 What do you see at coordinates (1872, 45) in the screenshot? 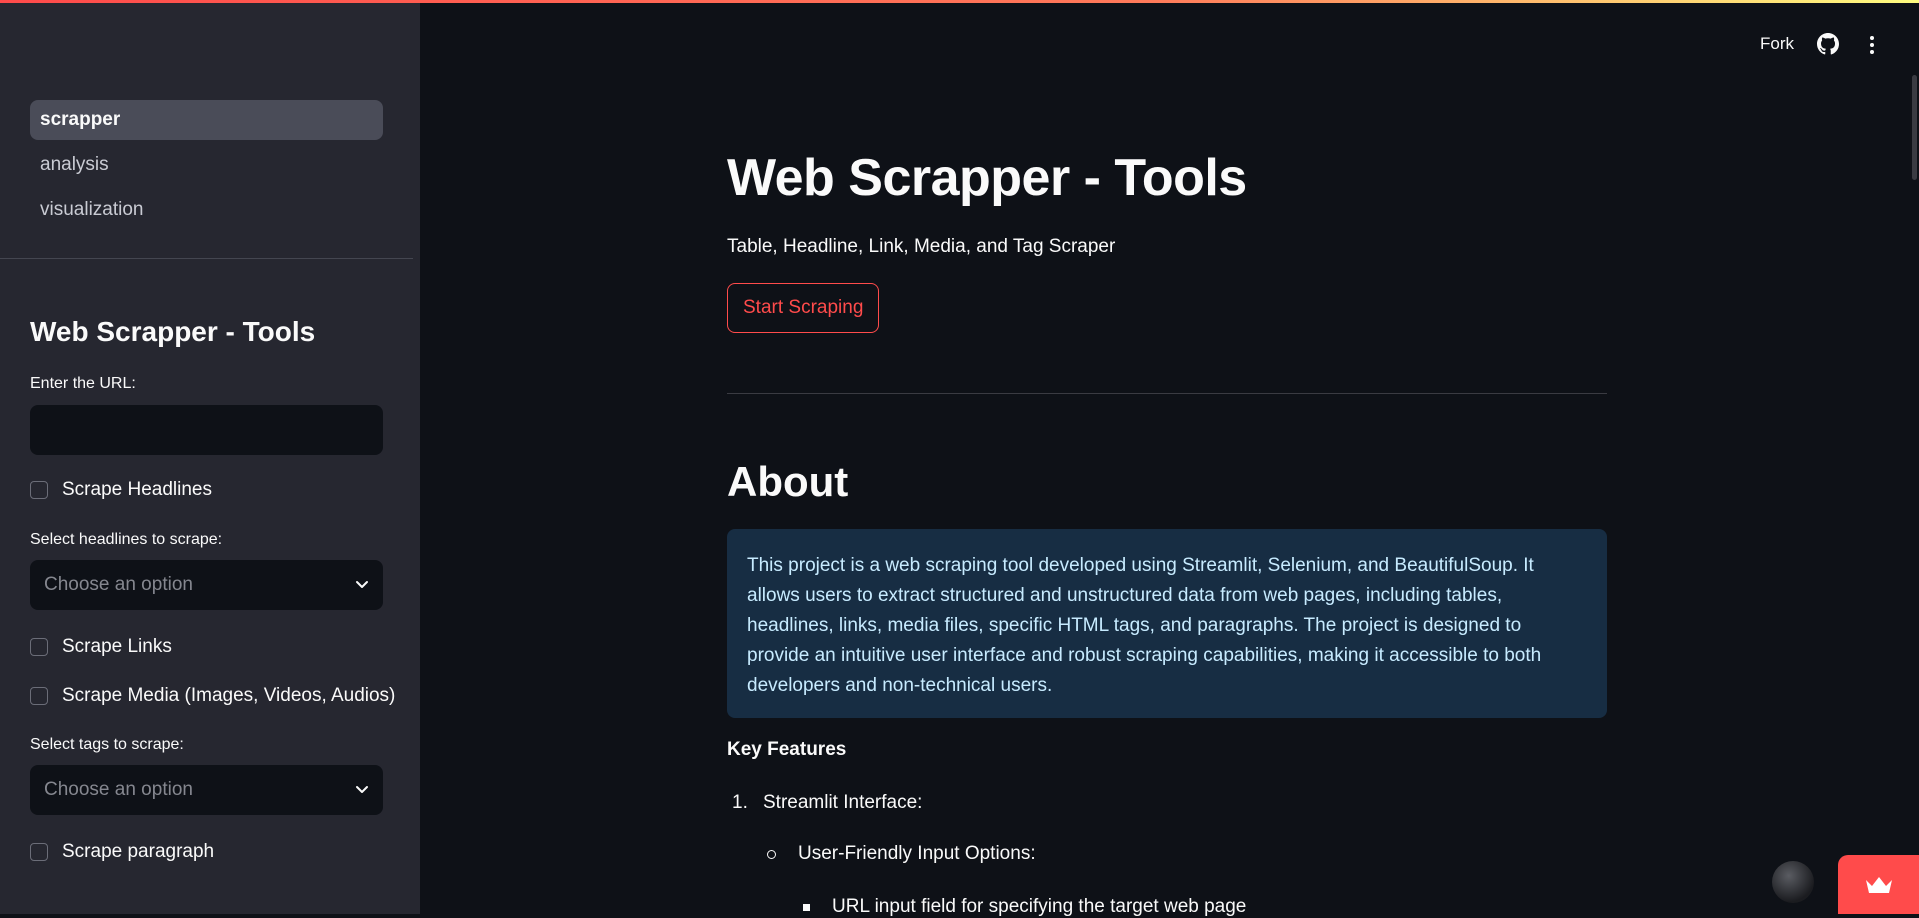
I see `kebab-menu-icon` at bounding box center [1872, 45].